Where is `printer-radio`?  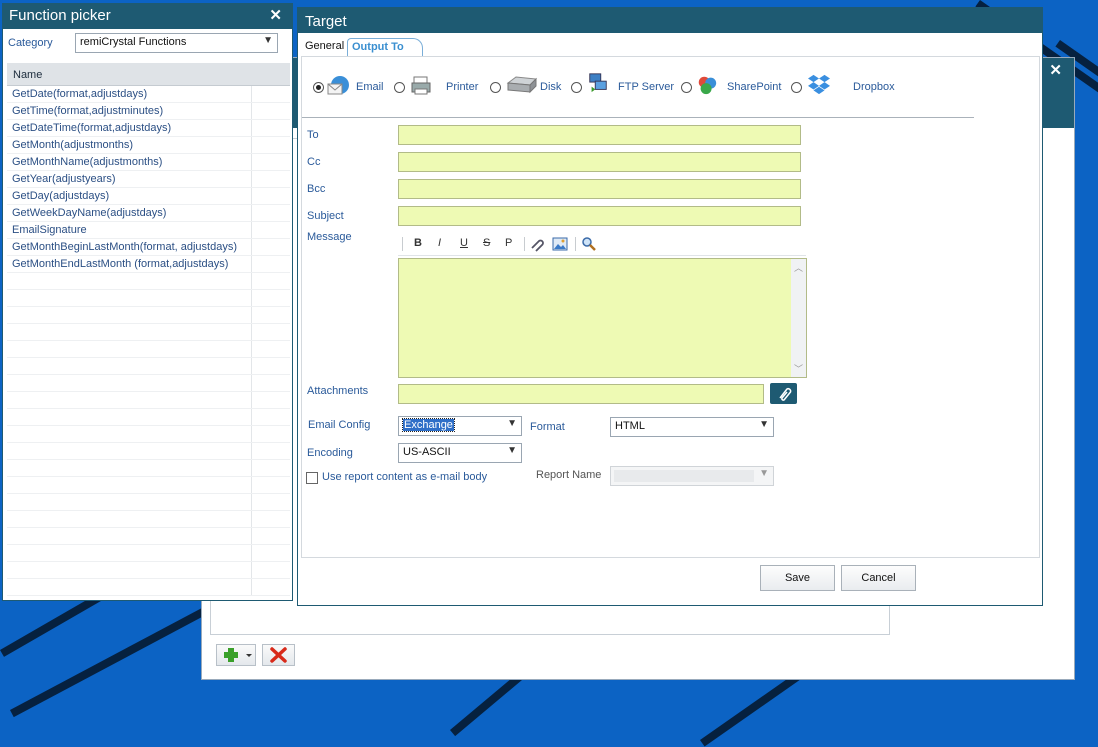
printer-radio is located at coordinates (399, 87).